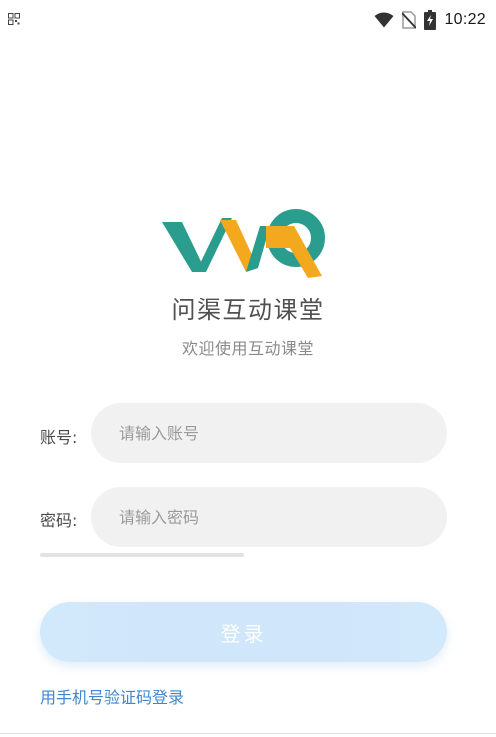  I want to click on battery-charging-icon, so click(430, 20).